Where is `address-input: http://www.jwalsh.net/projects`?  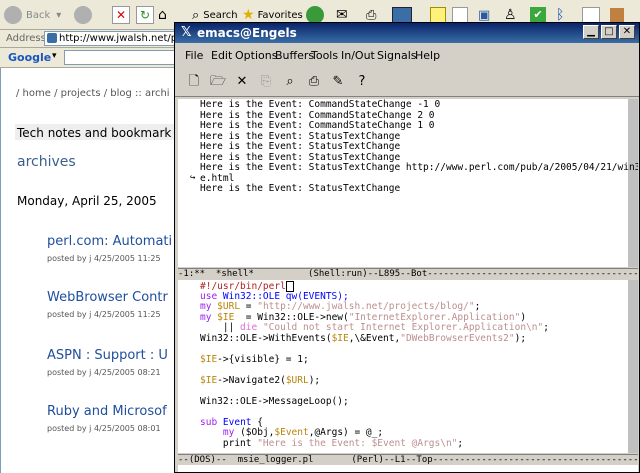 address-input: http://www.jwalsh.net/projects is located at coordinates (111, 38).